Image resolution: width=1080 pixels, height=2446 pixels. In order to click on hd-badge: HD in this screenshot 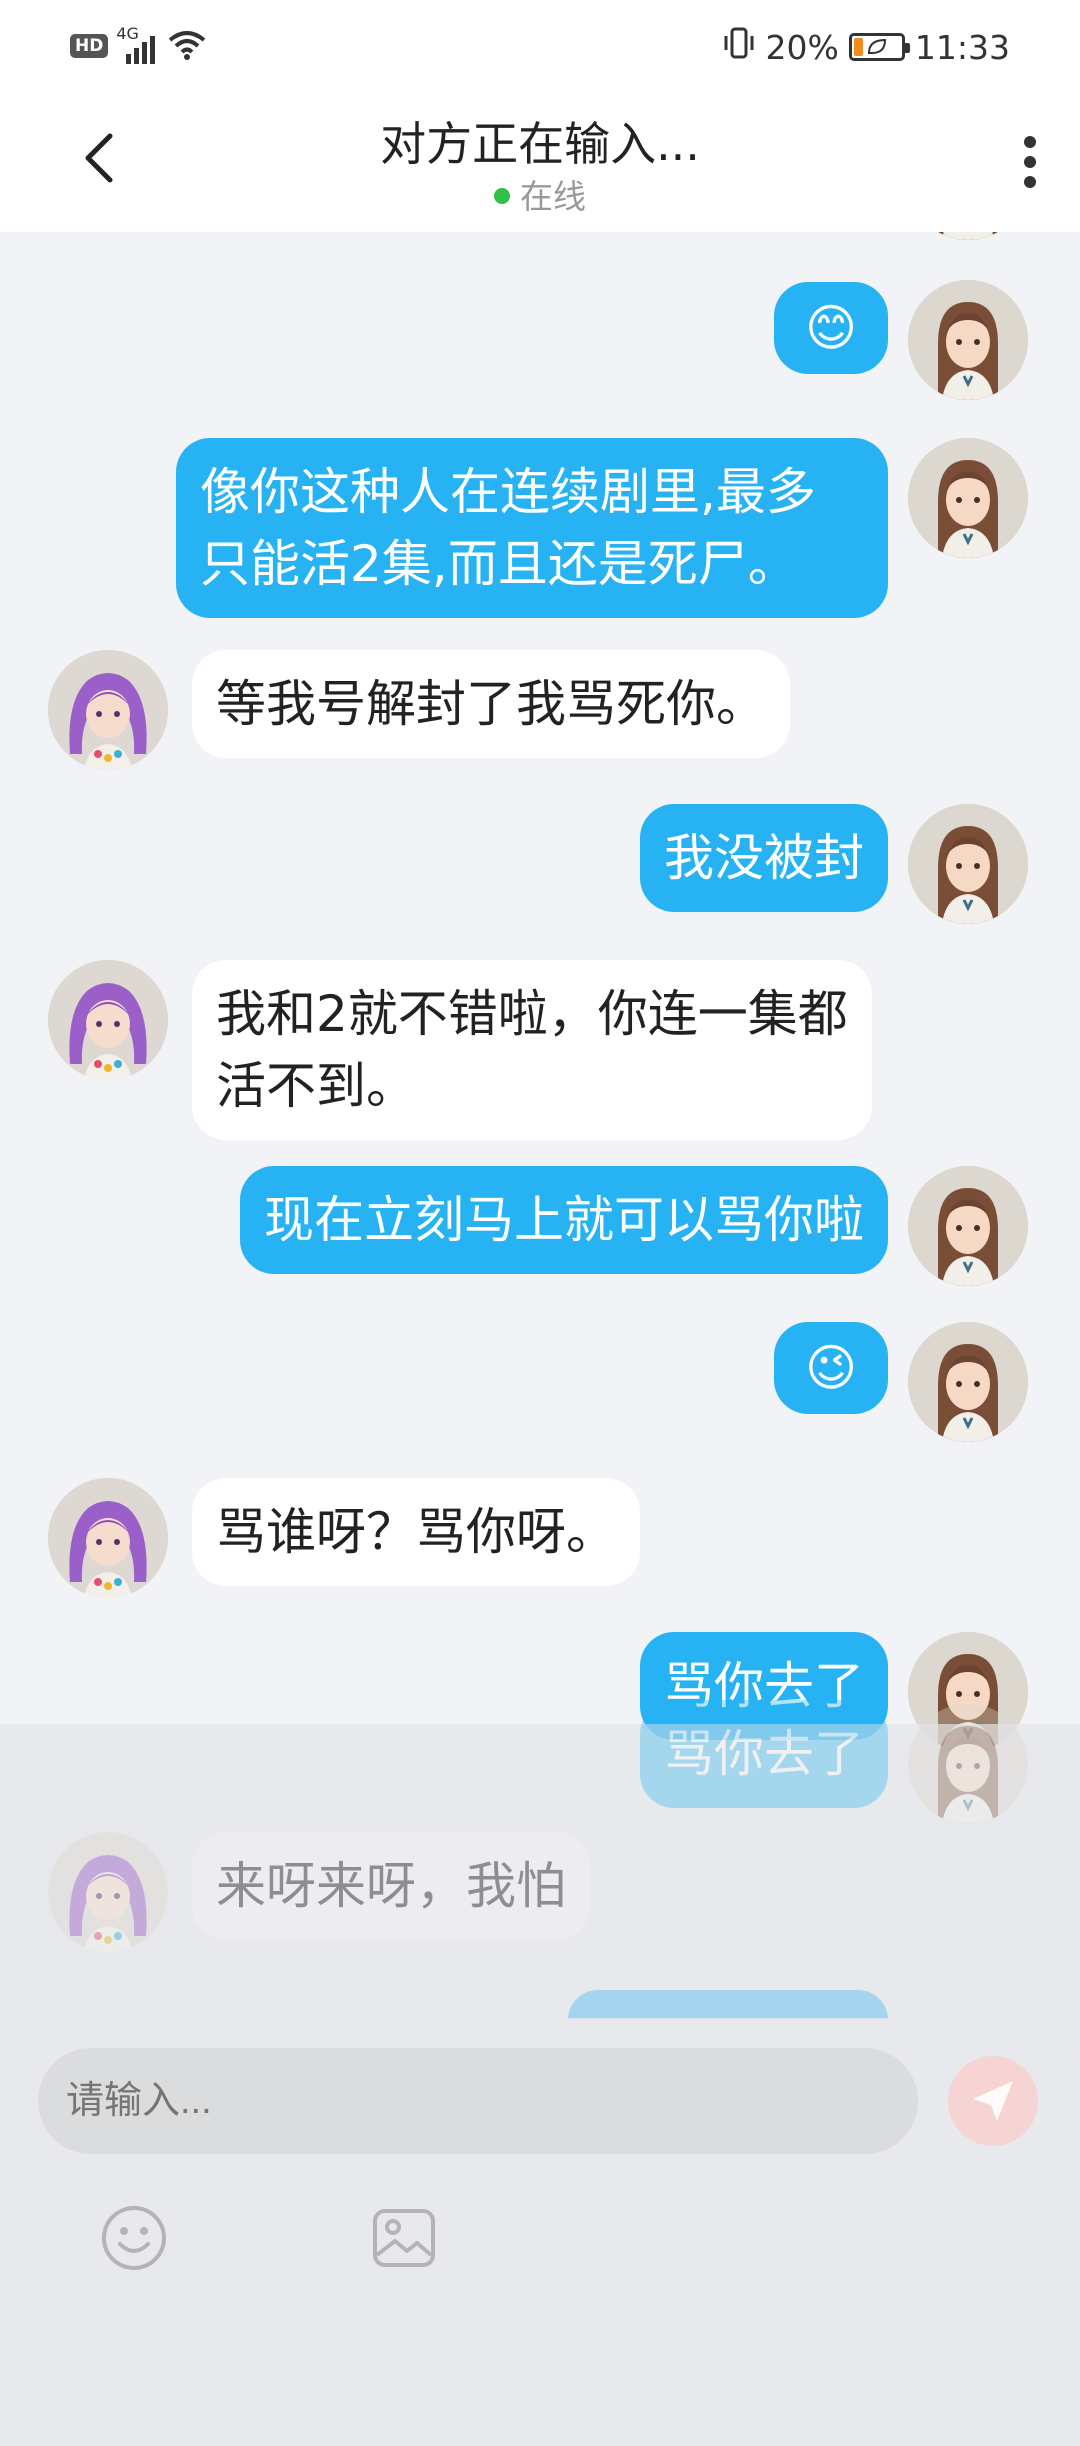, I will do `click(89, 46)`.